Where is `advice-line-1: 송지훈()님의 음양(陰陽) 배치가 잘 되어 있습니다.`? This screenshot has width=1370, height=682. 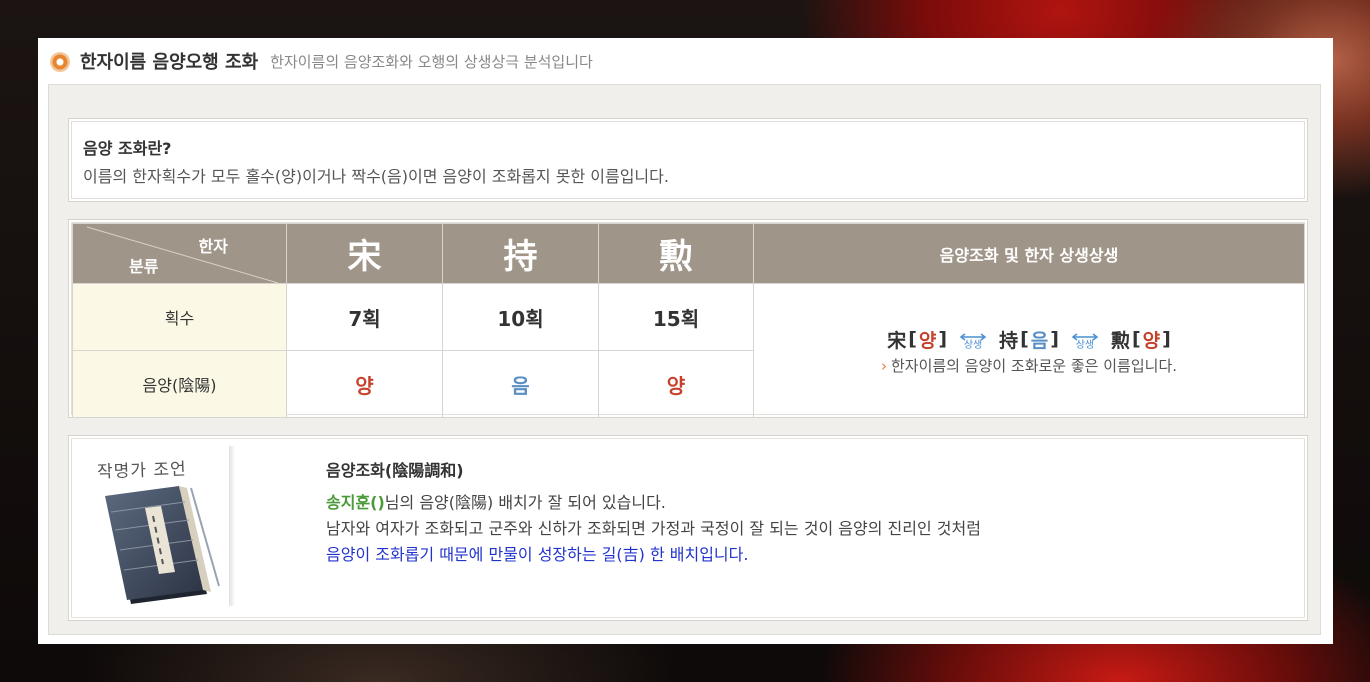 advice-line-1: 송지훈()님의 음양(陰陽) 배치가 잘 되어 있습니다. is located at coordinates (496, 501).